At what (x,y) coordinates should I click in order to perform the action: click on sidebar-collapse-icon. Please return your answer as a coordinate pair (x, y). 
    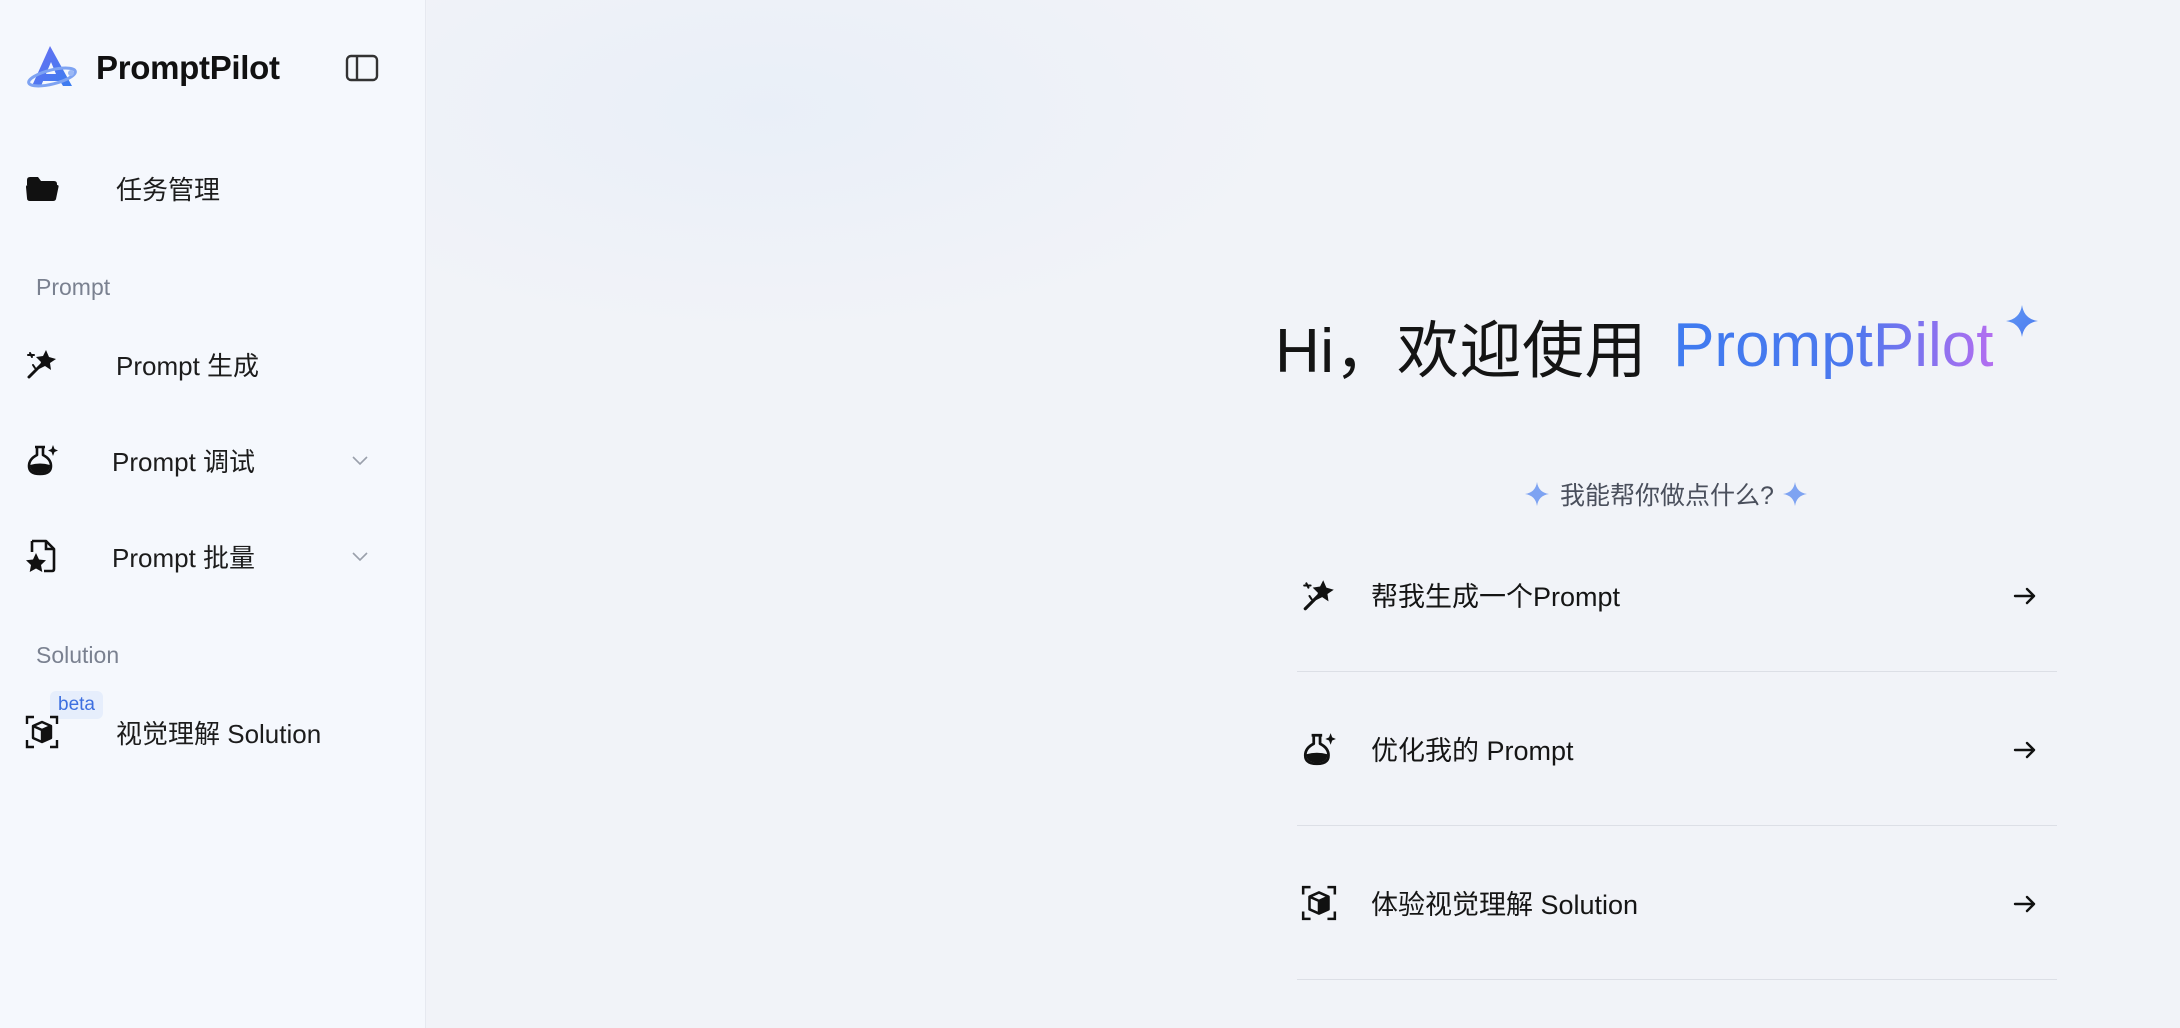
    Looking at the image, I should click on (362, 68).